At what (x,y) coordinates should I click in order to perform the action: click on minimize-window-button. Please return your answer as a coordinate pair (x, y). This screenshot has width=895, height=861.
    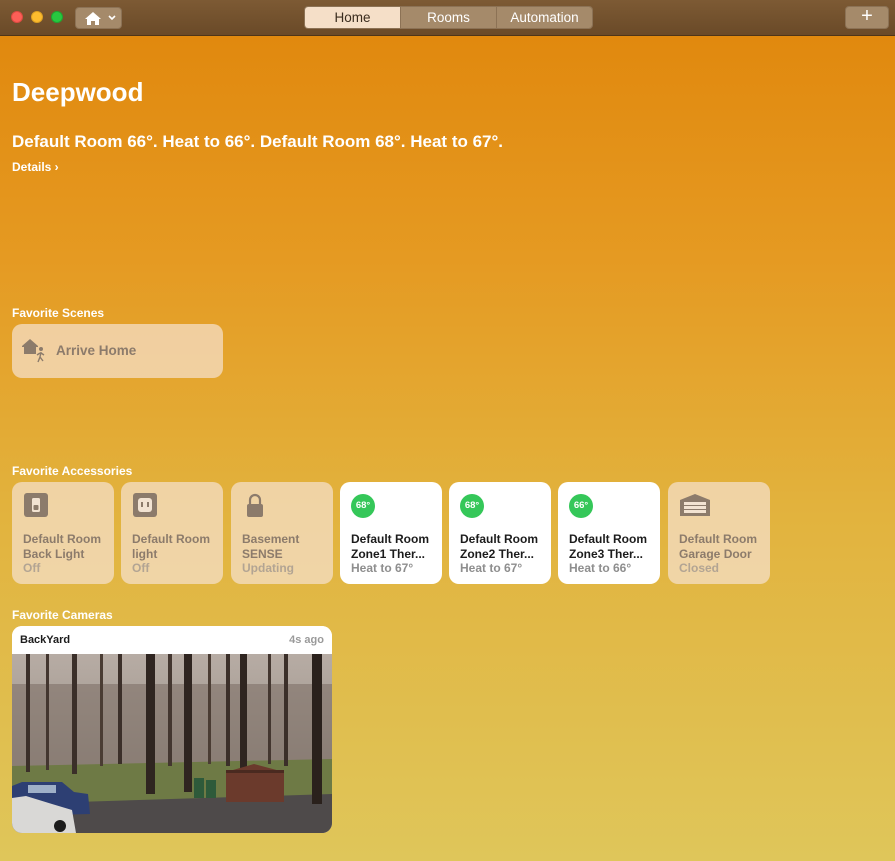
    Looking at the image, I should click on (37, 17).